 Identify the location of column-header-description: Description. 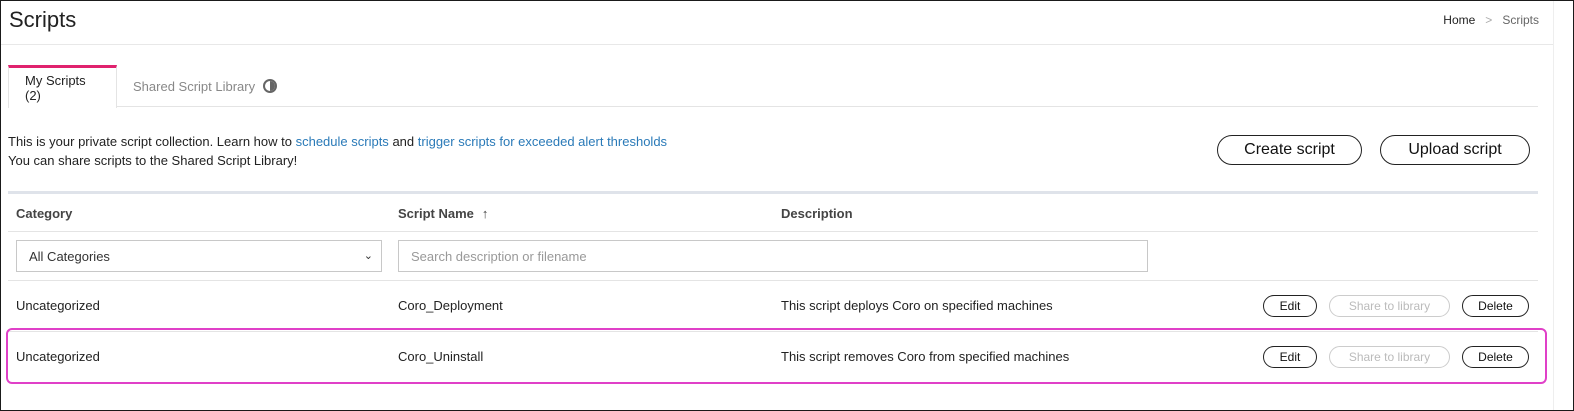
(817, 213).